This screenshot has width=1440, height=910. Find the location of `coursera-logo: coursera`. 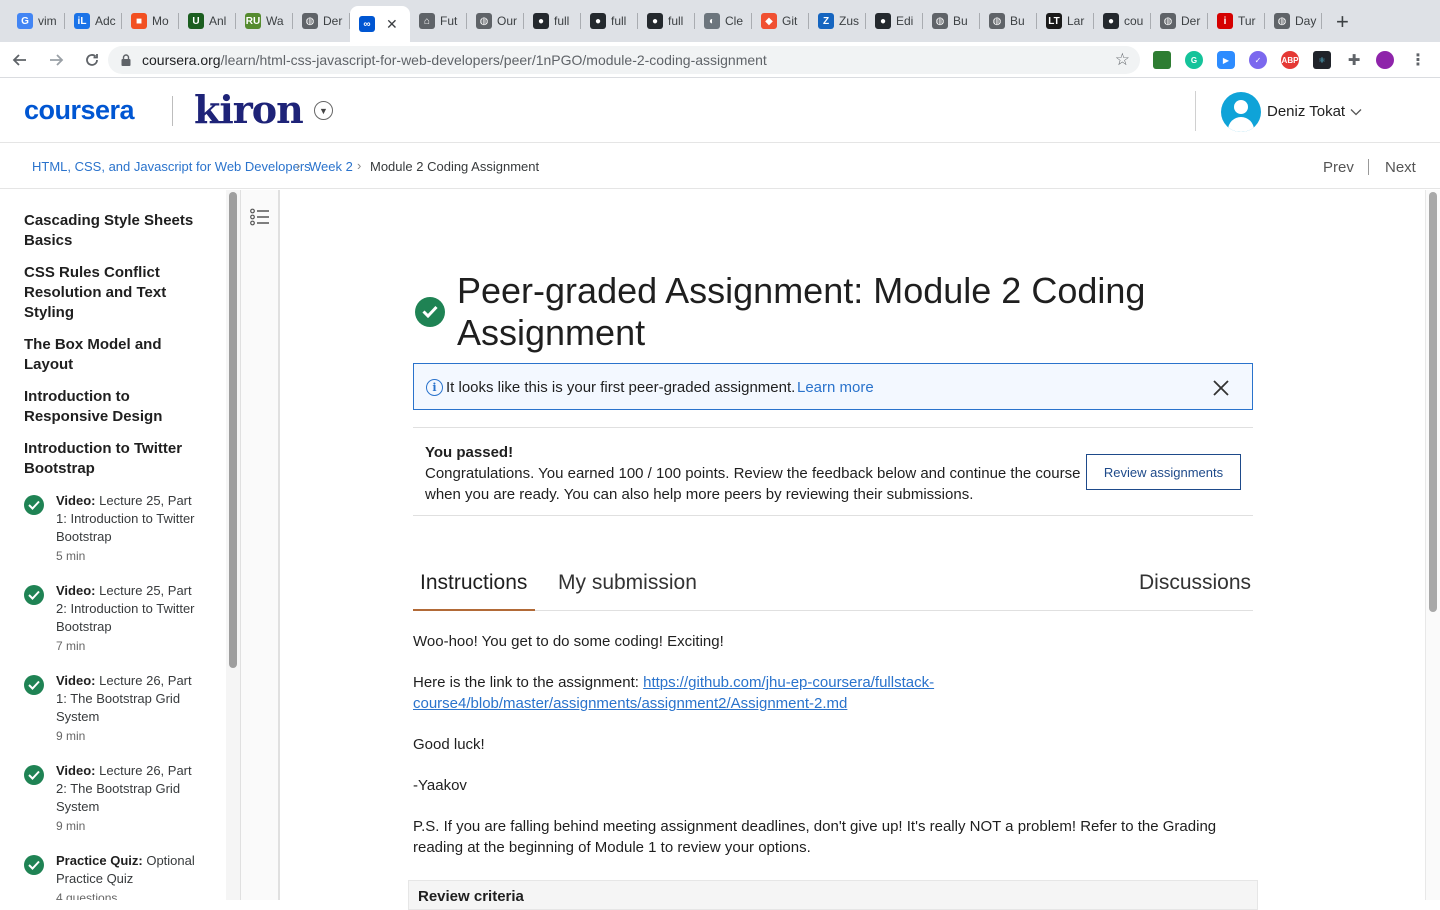

coursera-logo: coursera is located at coordinates (79, 110).